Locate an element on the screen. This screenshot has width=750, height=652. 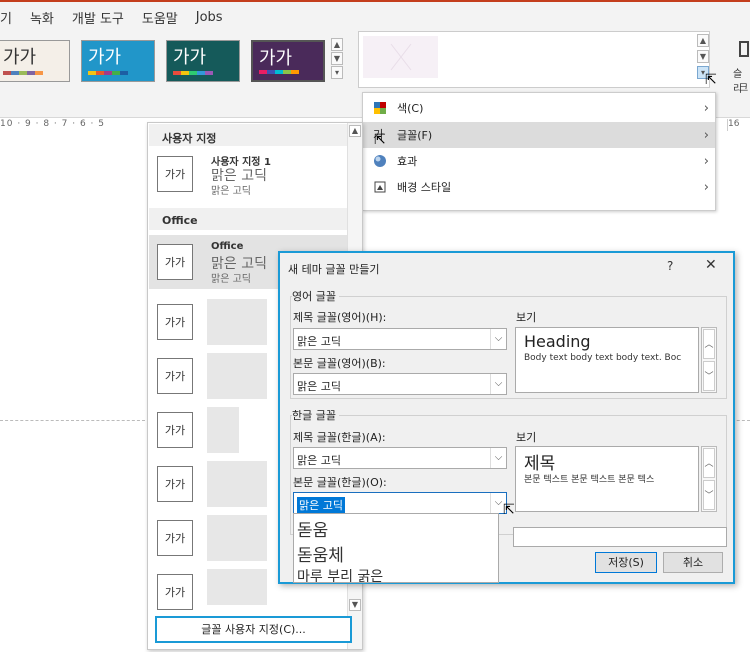
theme-scroll-down-button: ▼ is located at coordinates (337, 58).